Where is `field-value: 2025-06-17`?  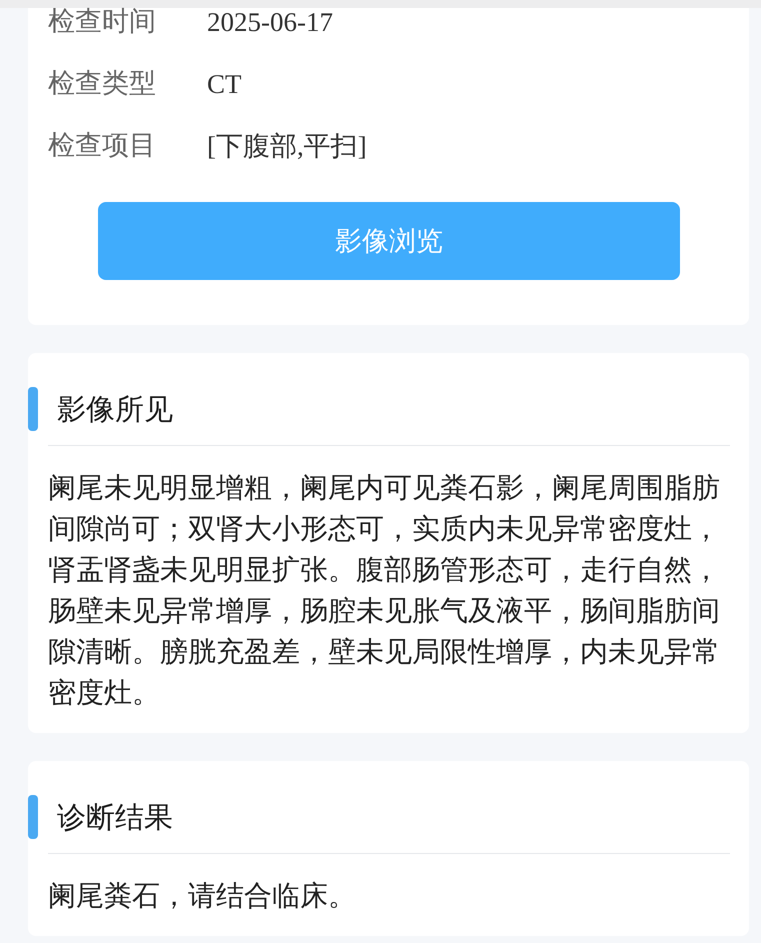
field-value: 2025-06-17 is located at coordinates (270, 22).